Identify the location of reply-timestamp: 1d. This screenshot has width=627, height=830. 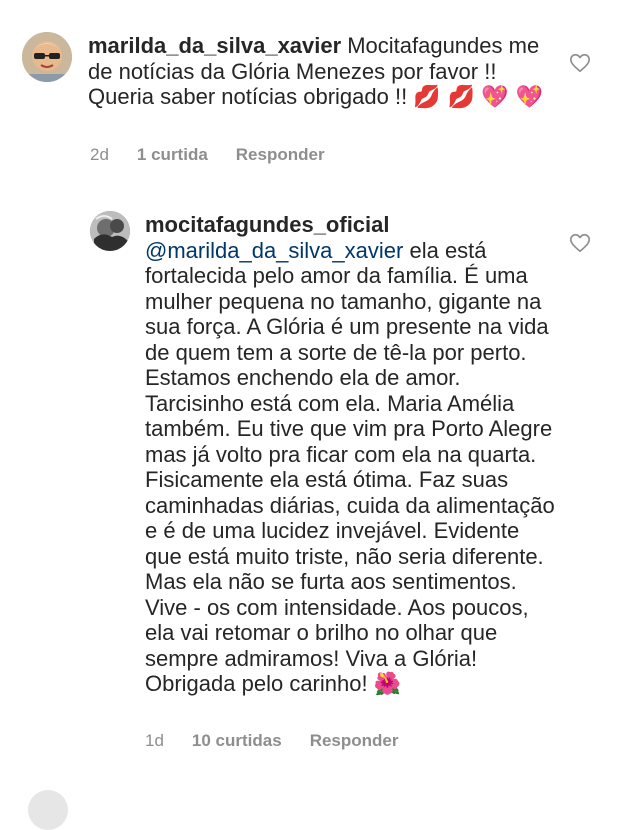
(154, 740).